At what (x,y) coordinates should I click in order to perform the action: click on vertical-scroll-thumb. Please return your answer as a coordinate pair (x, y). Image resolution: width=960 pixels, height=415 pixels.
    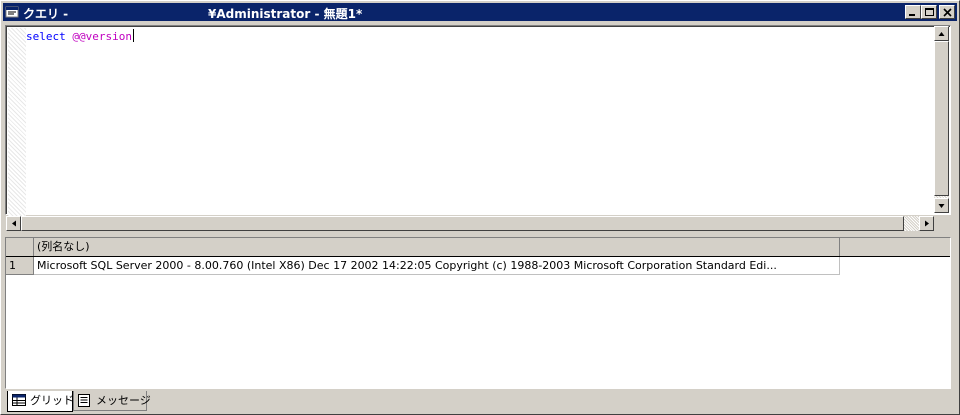
    Looking at the image, I should click on (941, 118).